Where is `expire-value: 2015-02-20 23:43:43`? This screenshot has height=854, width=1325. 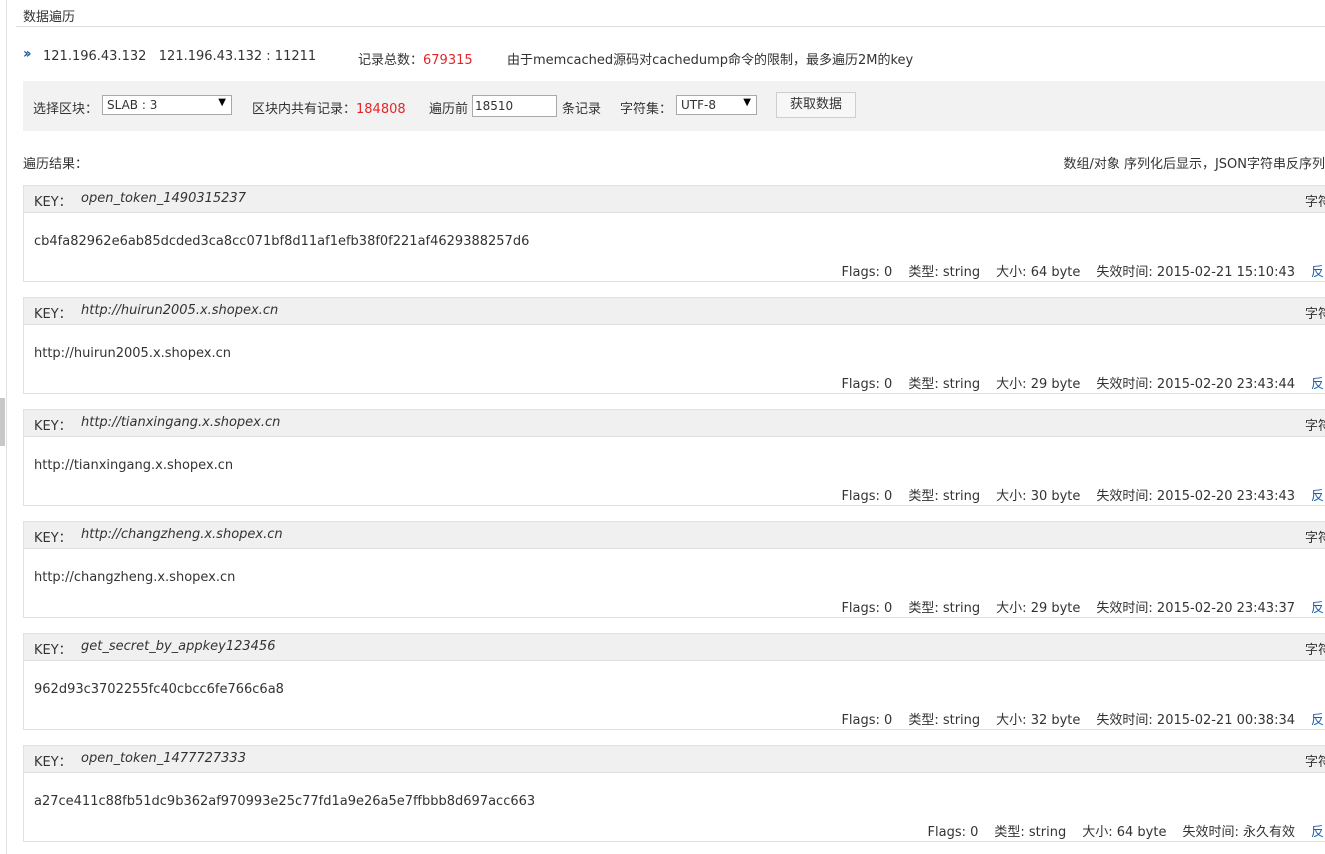
expire-value: 2015-02-20 23:43:43 is located at coordinates (1225, 496).